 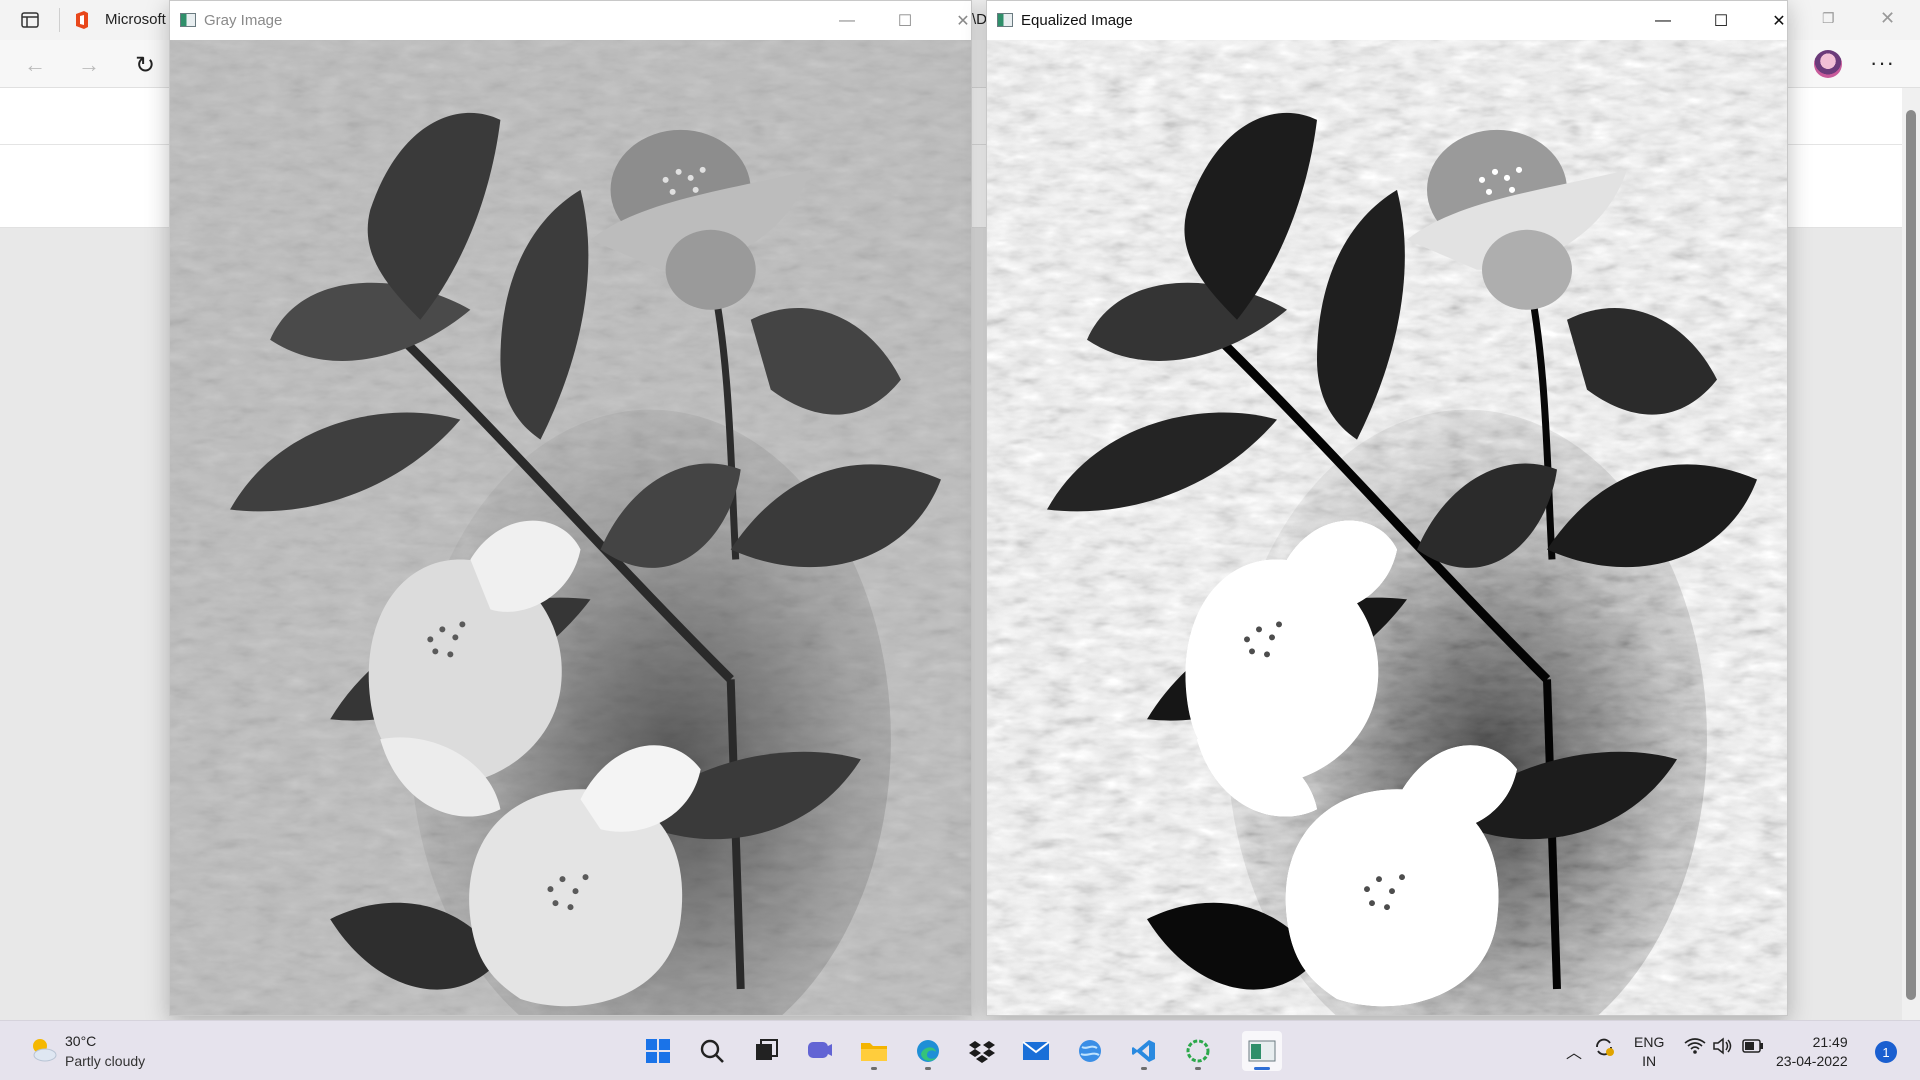 What do you see at coordinates (712, 1051) in the screenshot?
I see `search-icon` at bounding box center [712, 1051].